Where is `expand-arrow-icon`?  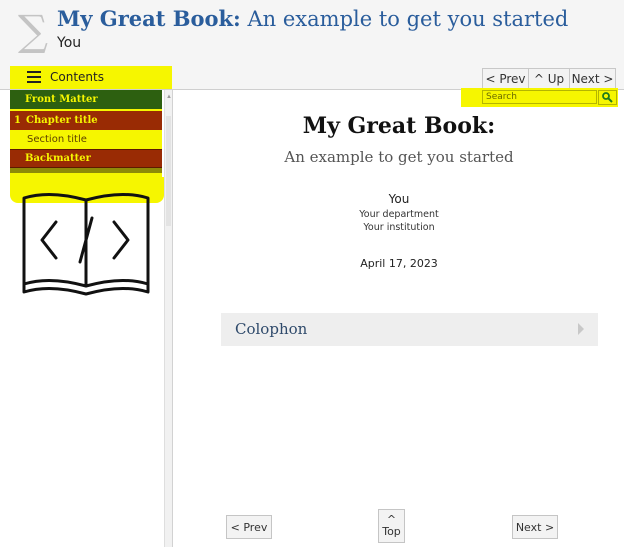 expand-arrow-icon is located at coordinates (581, 329).